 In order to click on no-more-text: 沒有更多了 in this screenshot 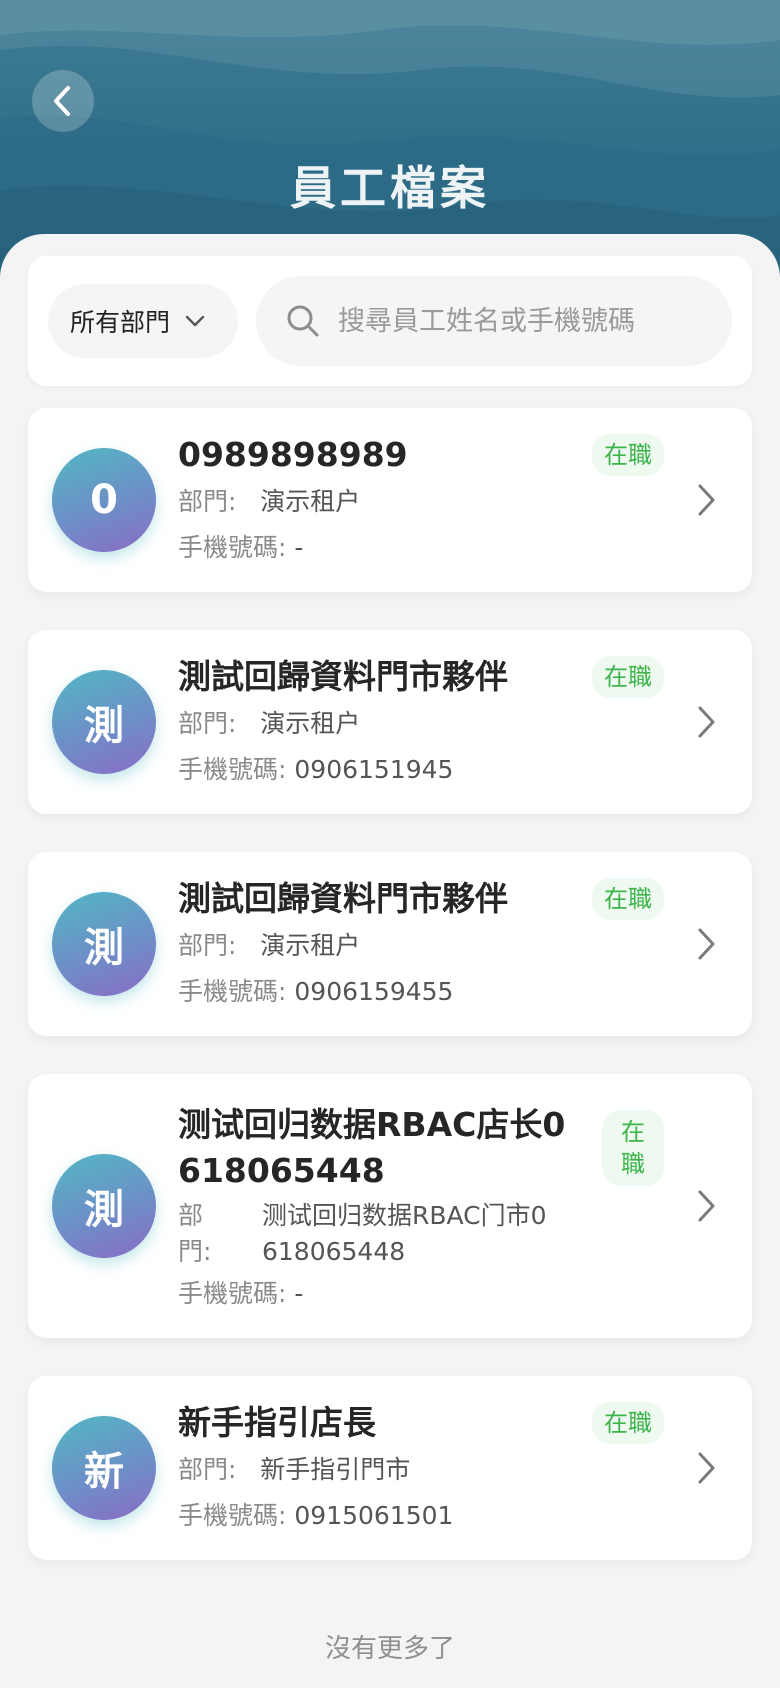, I will do `click(389, 1649)`.